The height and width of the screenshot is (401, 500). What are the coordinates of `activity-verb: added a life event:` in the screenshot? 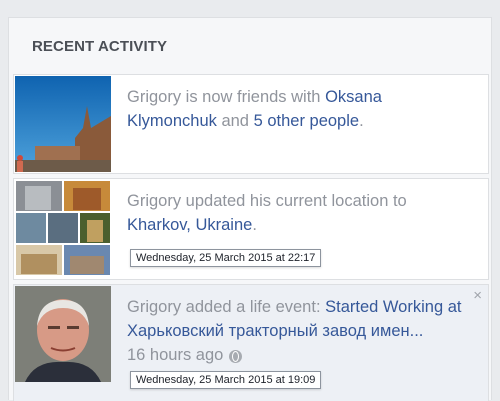 It's located at (253, 307).